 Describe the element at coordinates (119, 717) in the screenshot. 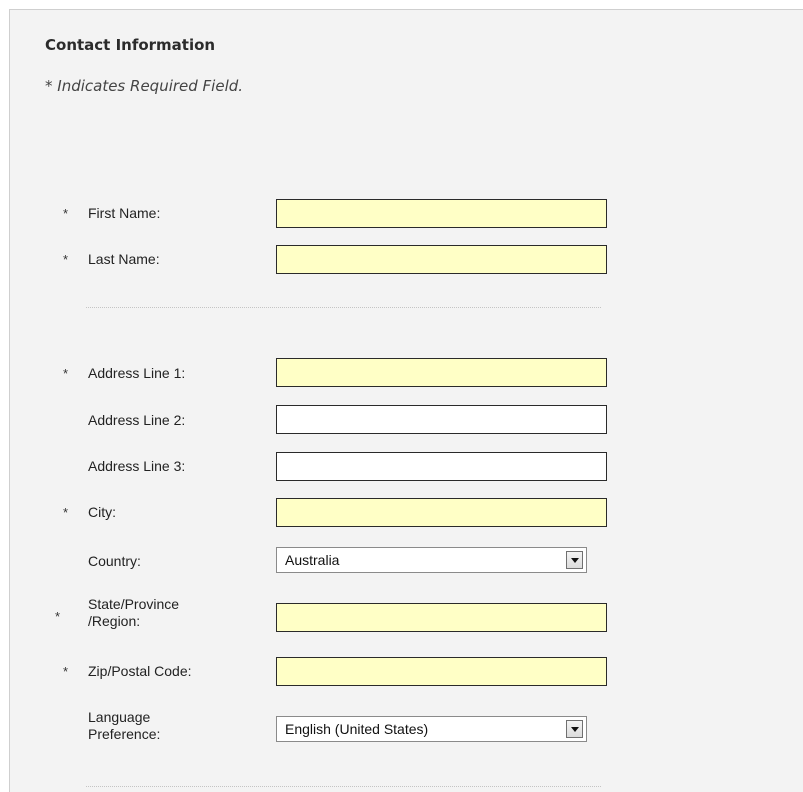

I see `language-label-line-1: Language` at that location.